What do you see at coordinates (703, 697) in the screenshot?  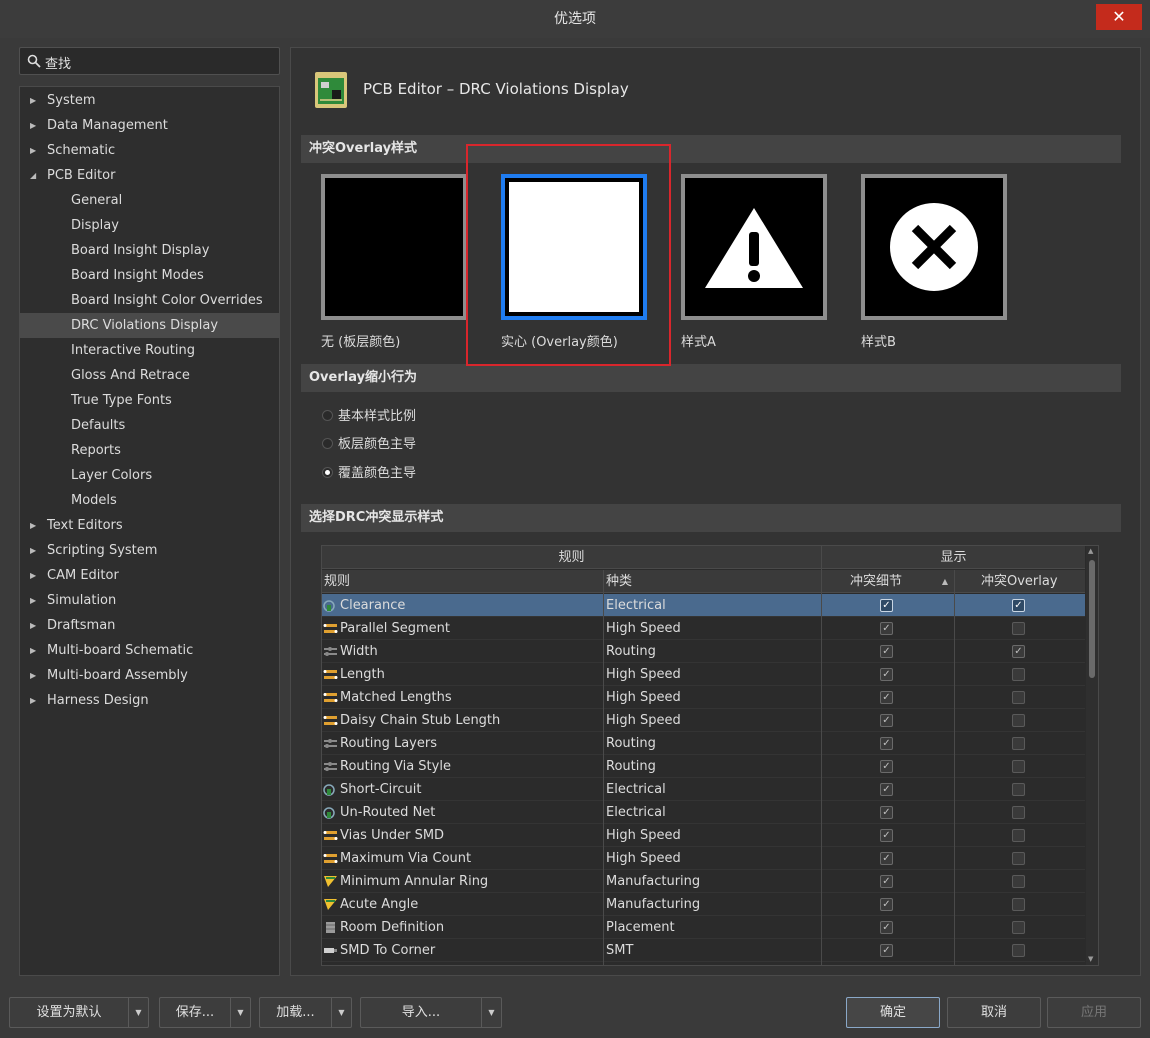 I see `table-row: Matched Lengths High Speed ✓` at bounding box center [703, 697].